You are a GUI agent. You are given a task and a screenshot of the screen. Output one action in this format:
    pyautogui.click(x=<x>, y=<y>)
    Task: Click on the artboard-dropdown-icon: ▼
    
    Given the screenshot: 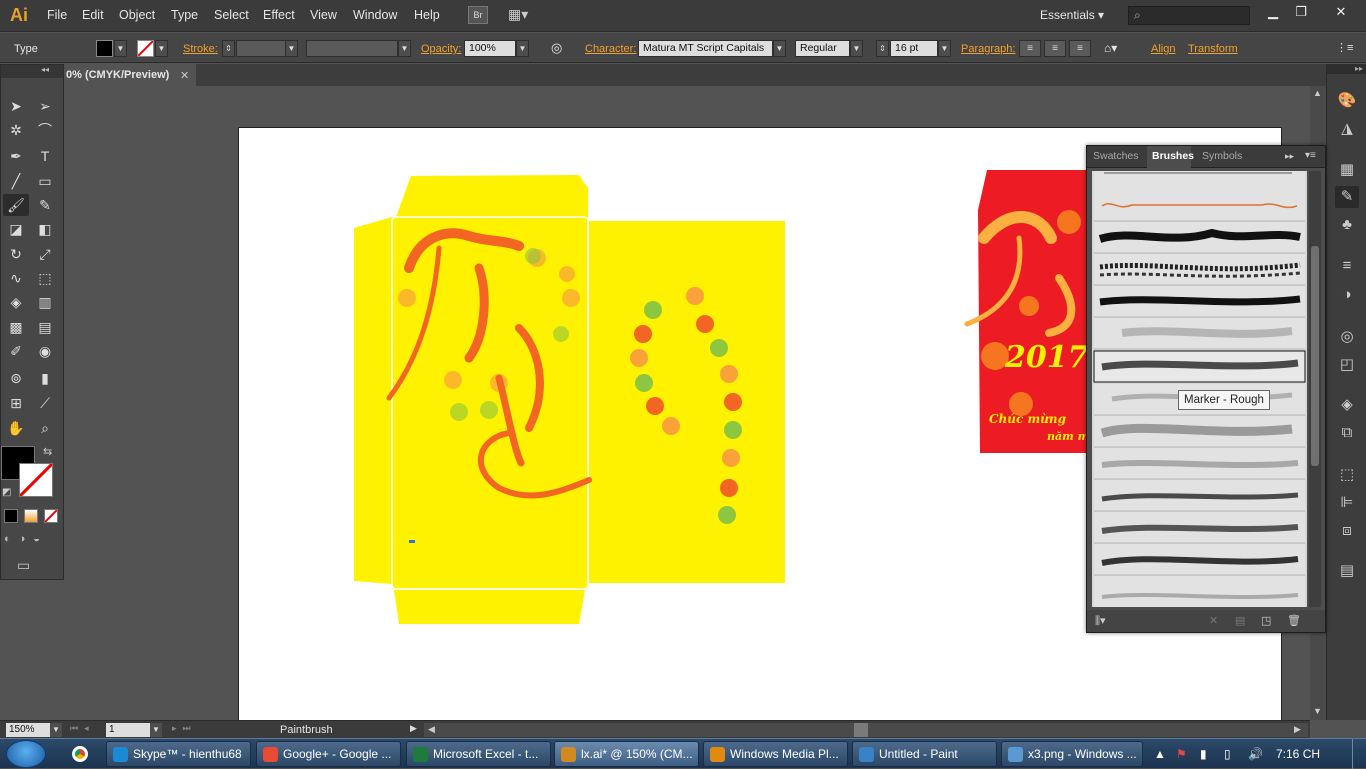 What is the action you would take?
    pyautogui.click(x=156, y=730)
    